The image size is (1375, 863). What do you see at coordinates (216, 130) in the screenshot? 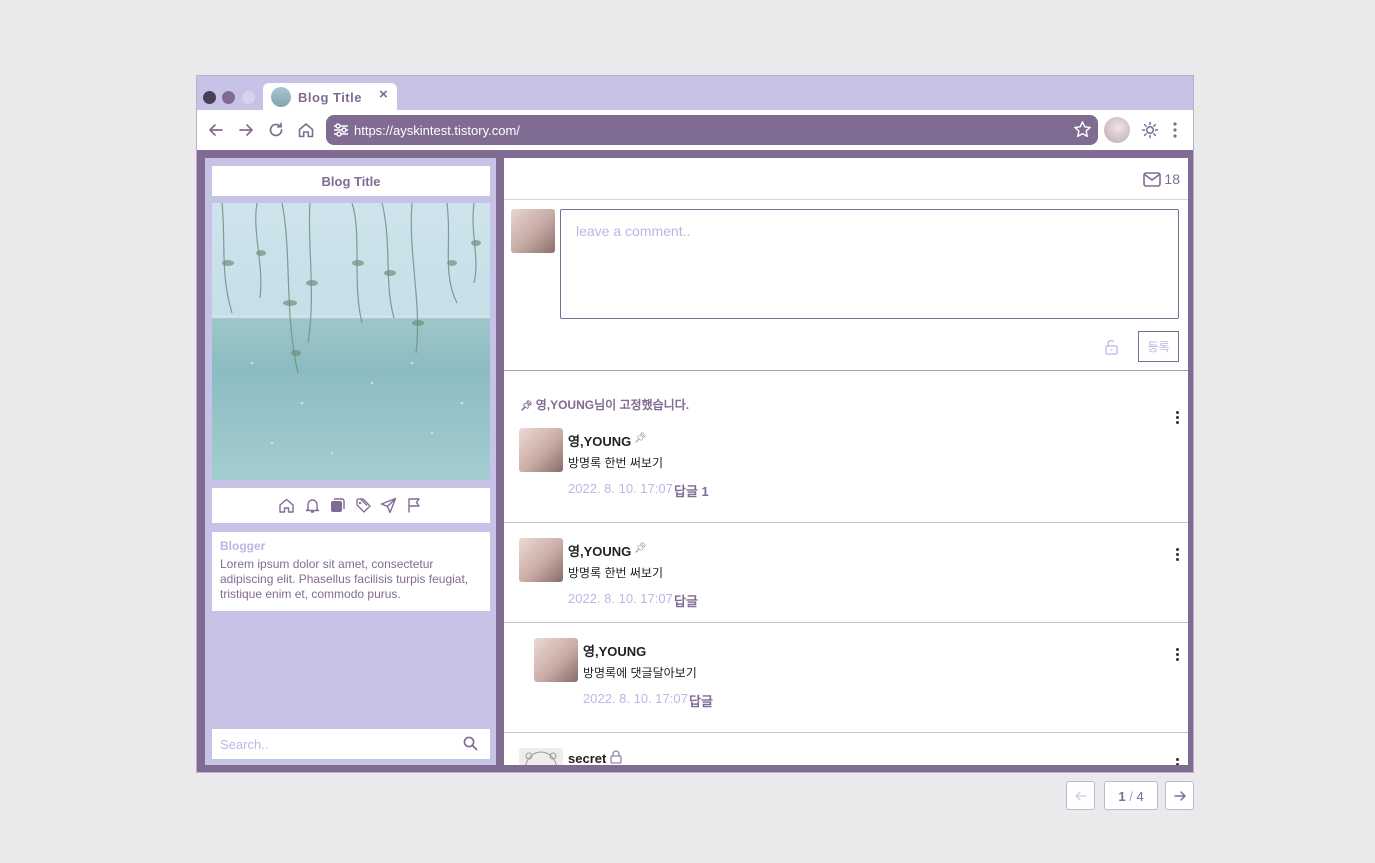
I see `back-arrow-icon` at bounding box center [216, 130].